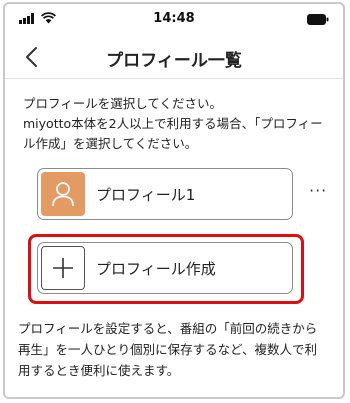 This screenshot has height=403, width=350. I want to click on create-profile-button: プロフィール作成, so click(165, 268).